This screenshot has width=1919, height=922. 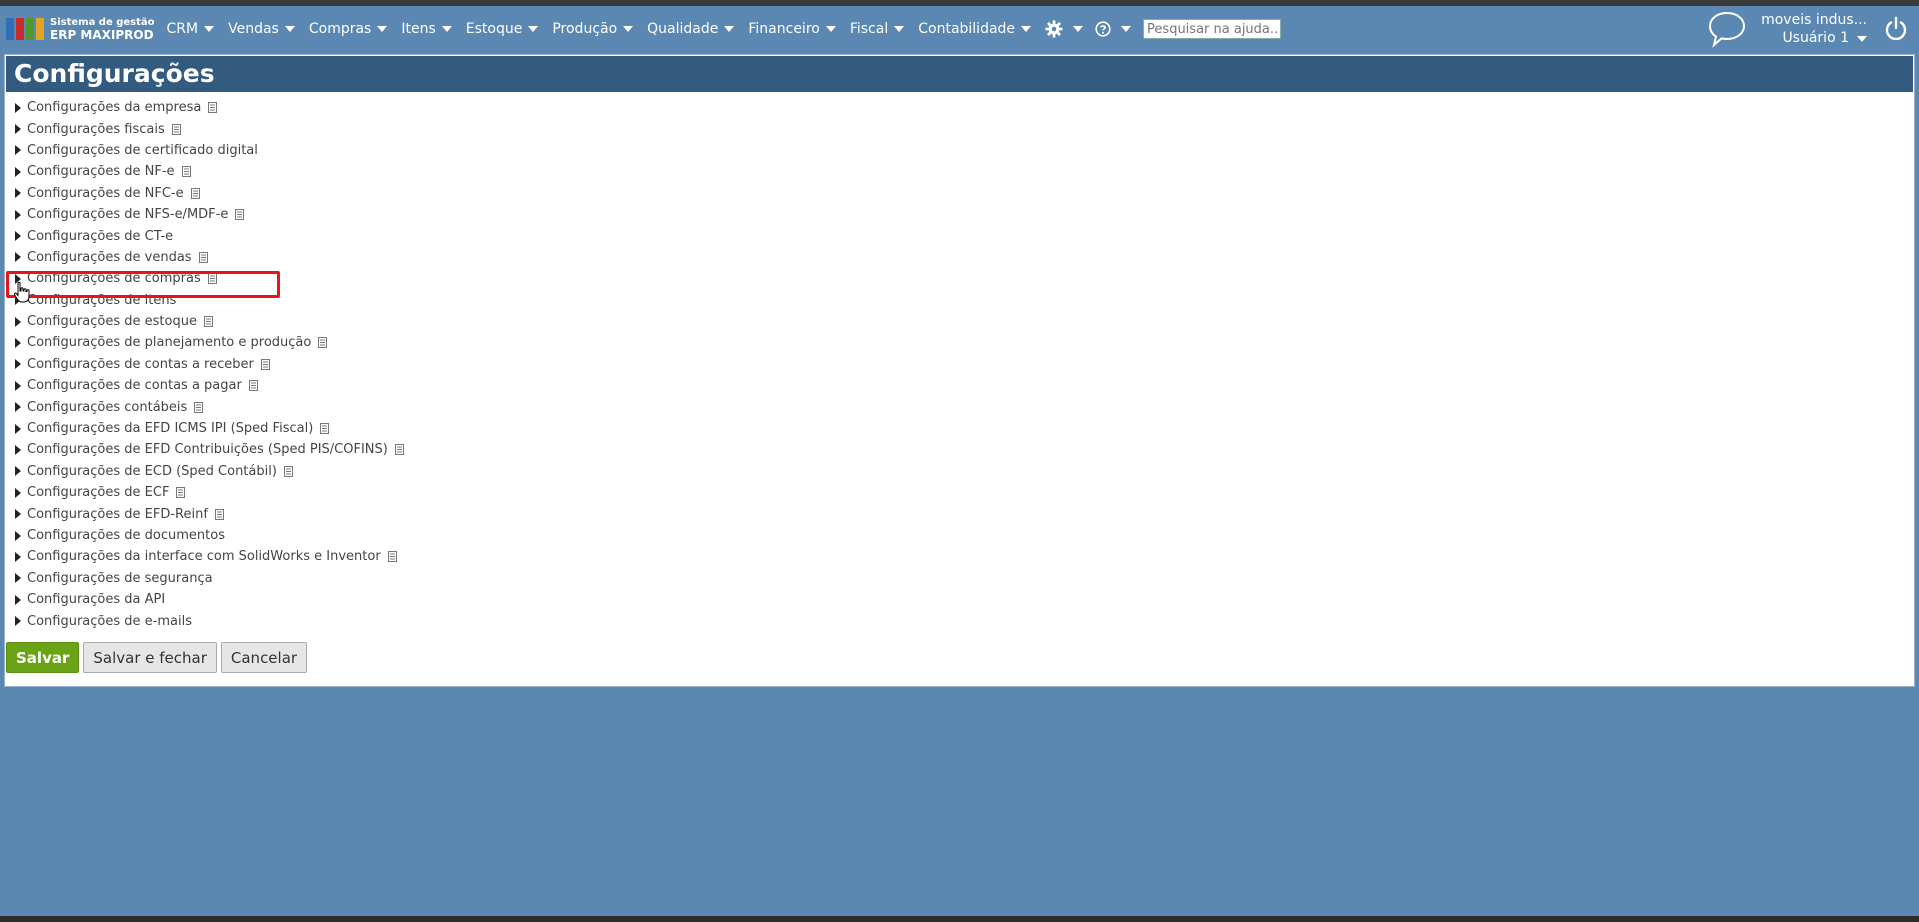 I want to click on settings-item-documentos: Configurações de documentos, so click(x=964, y=535).